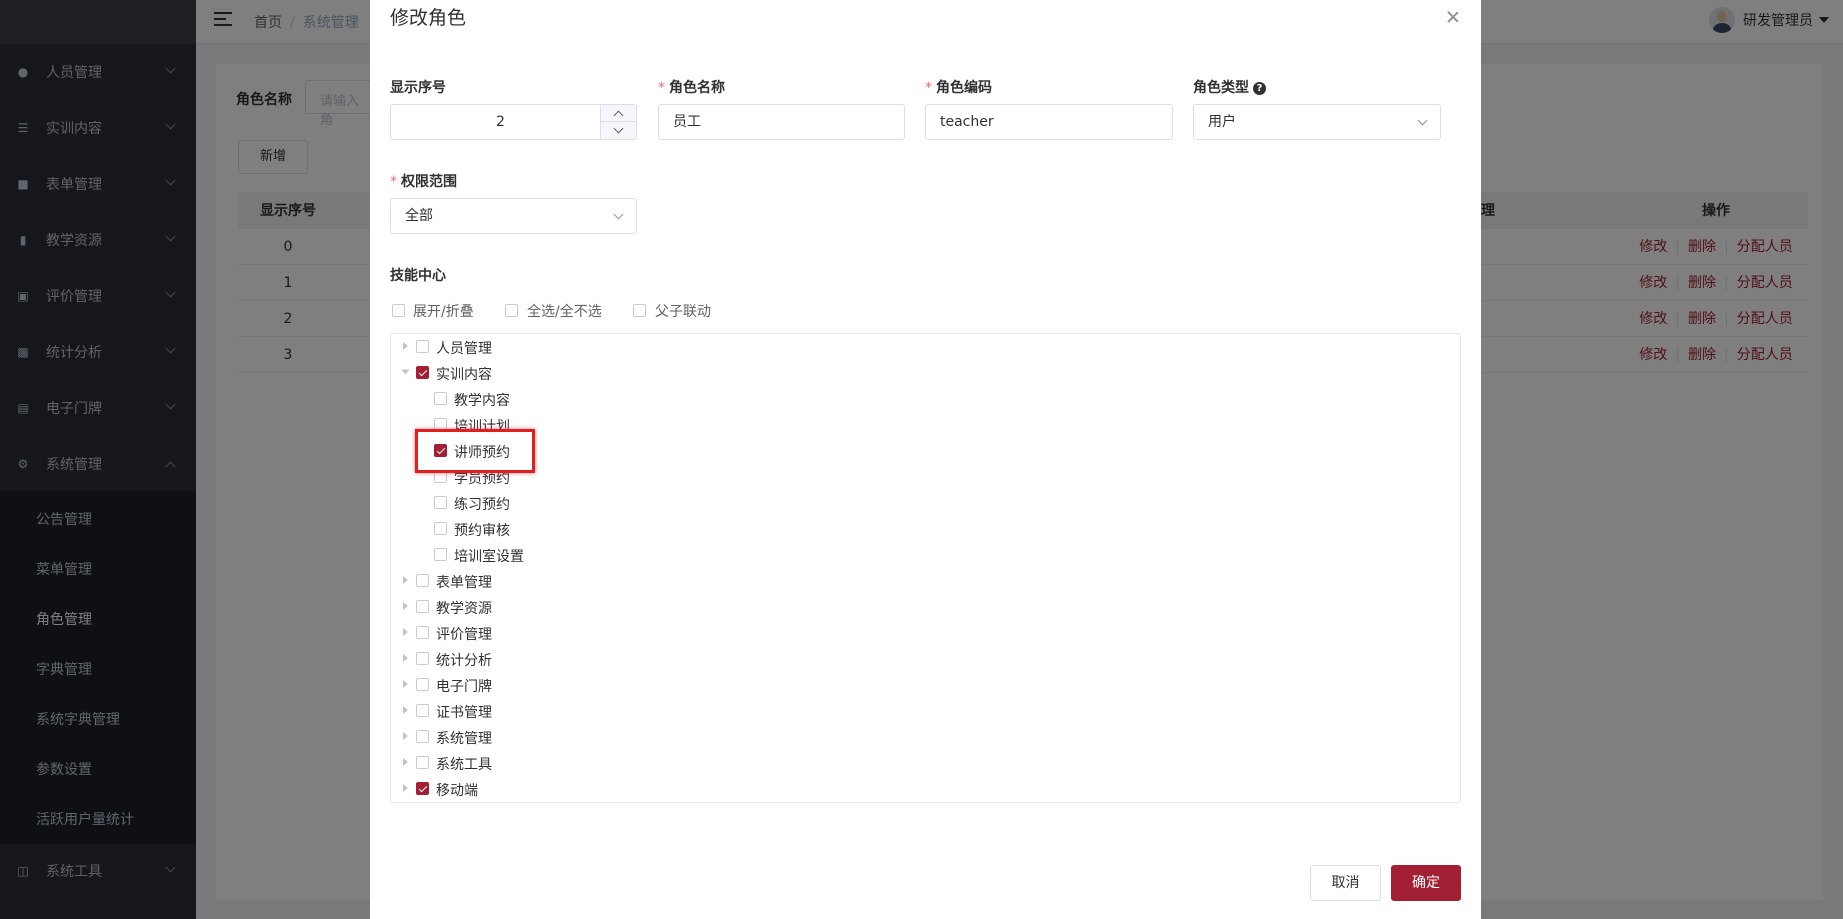 This screenshot has width=1843, height=919. Describe the element at coordinates (443, 312) in the screenshot. I see `expand-collapse-label: 展开/折叠` at that location.